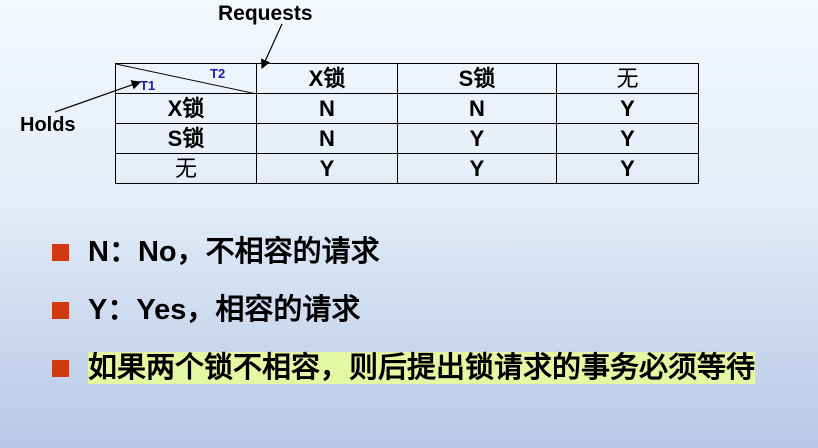  I want to click on note-text: N：No，不相容的请求, so click(234, 252).